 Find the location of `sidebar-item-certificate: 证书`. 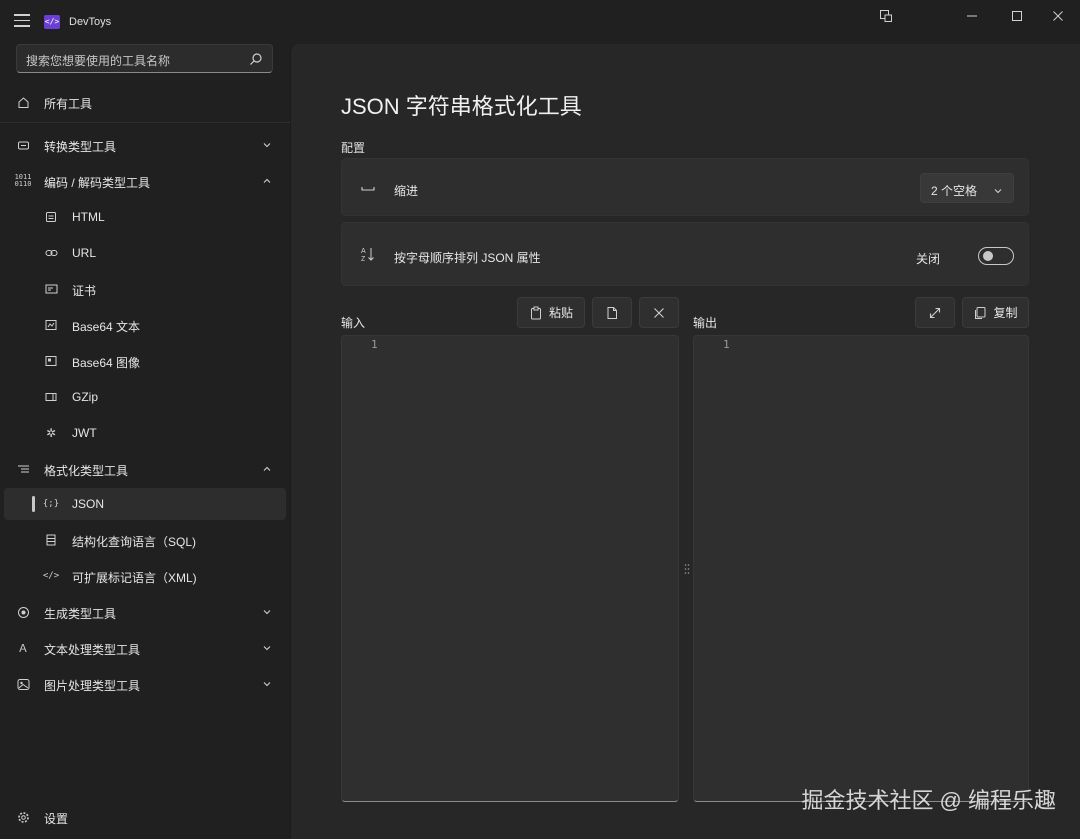

sidebar-item-certificate: 证书 is located at coordinates (145, 289).